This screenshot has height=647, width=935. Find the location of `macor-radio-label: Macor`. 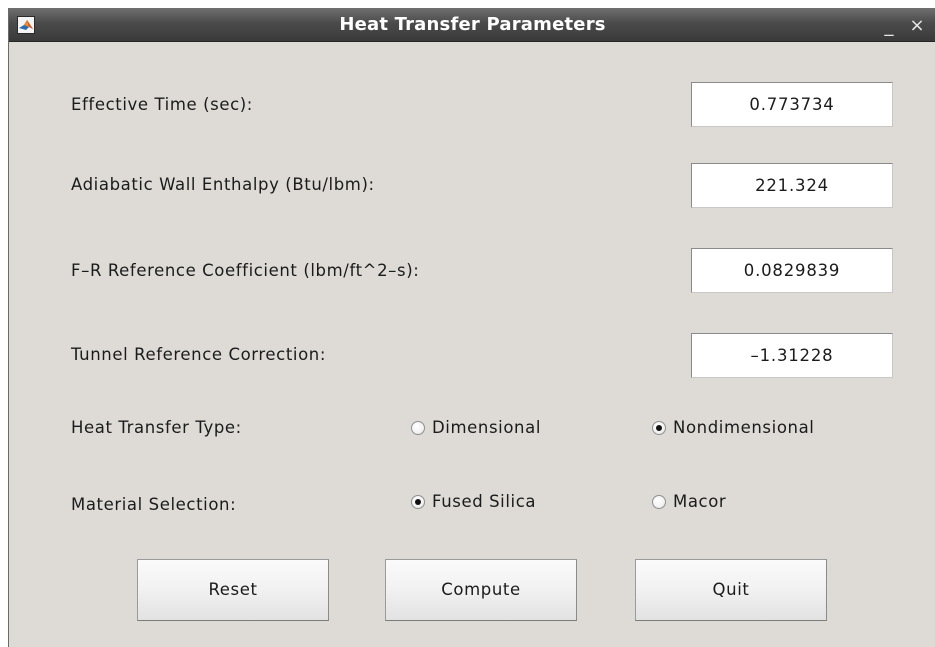

macor-radio-label: Macor is located at coordinates (700, 501).